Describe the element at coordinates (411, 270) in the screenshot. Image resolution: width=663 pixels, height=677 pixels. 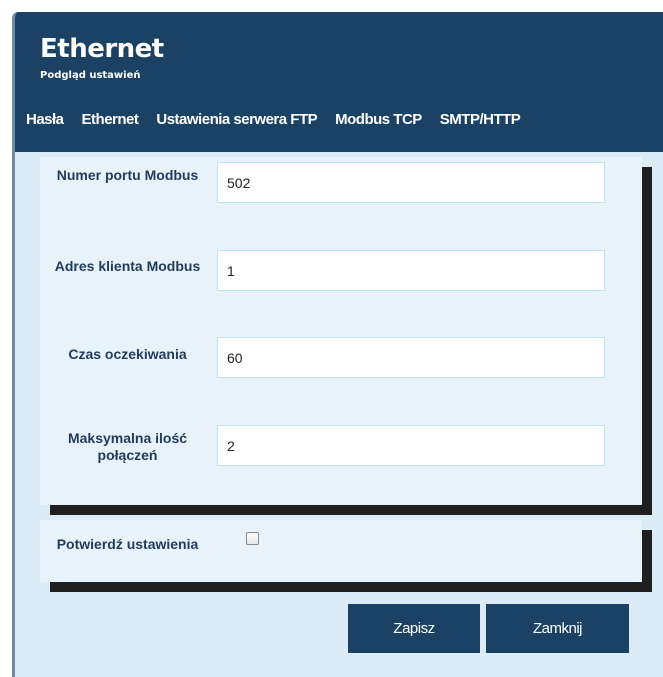
I see `modbus-client-address-input` at that location.